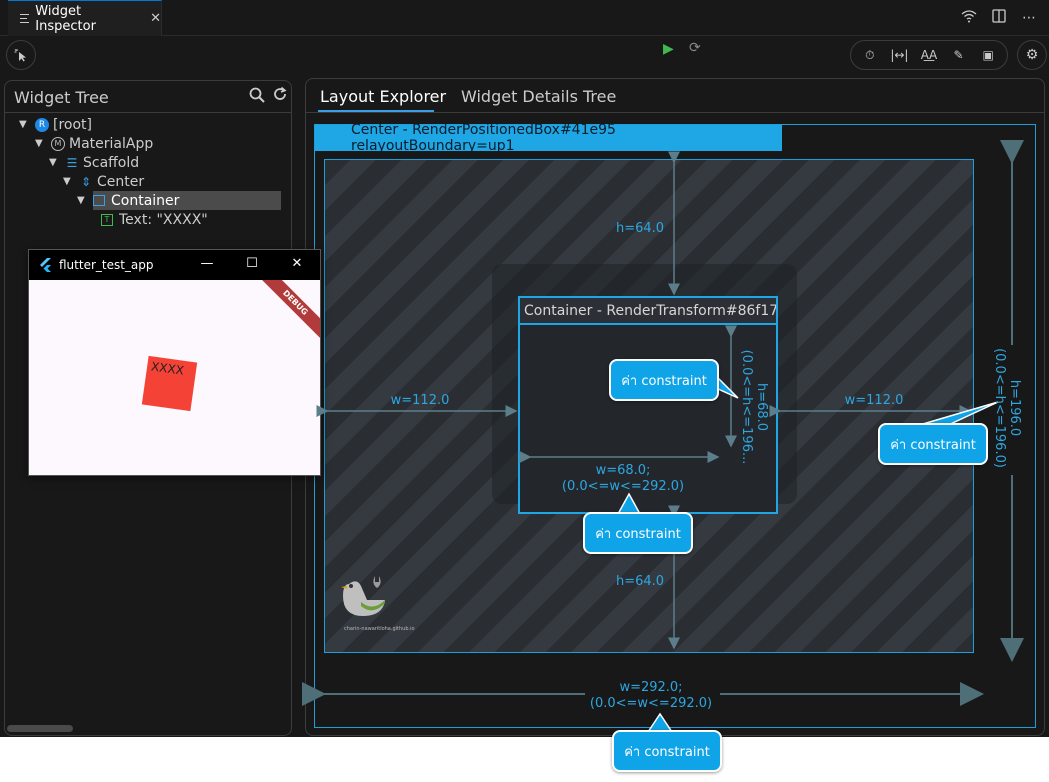  What do you see at coordinates (524, 18) in the screenshot?
I see `title-bar: Widget Inspector ✕ ⋯` at bounding box center [524, 18].